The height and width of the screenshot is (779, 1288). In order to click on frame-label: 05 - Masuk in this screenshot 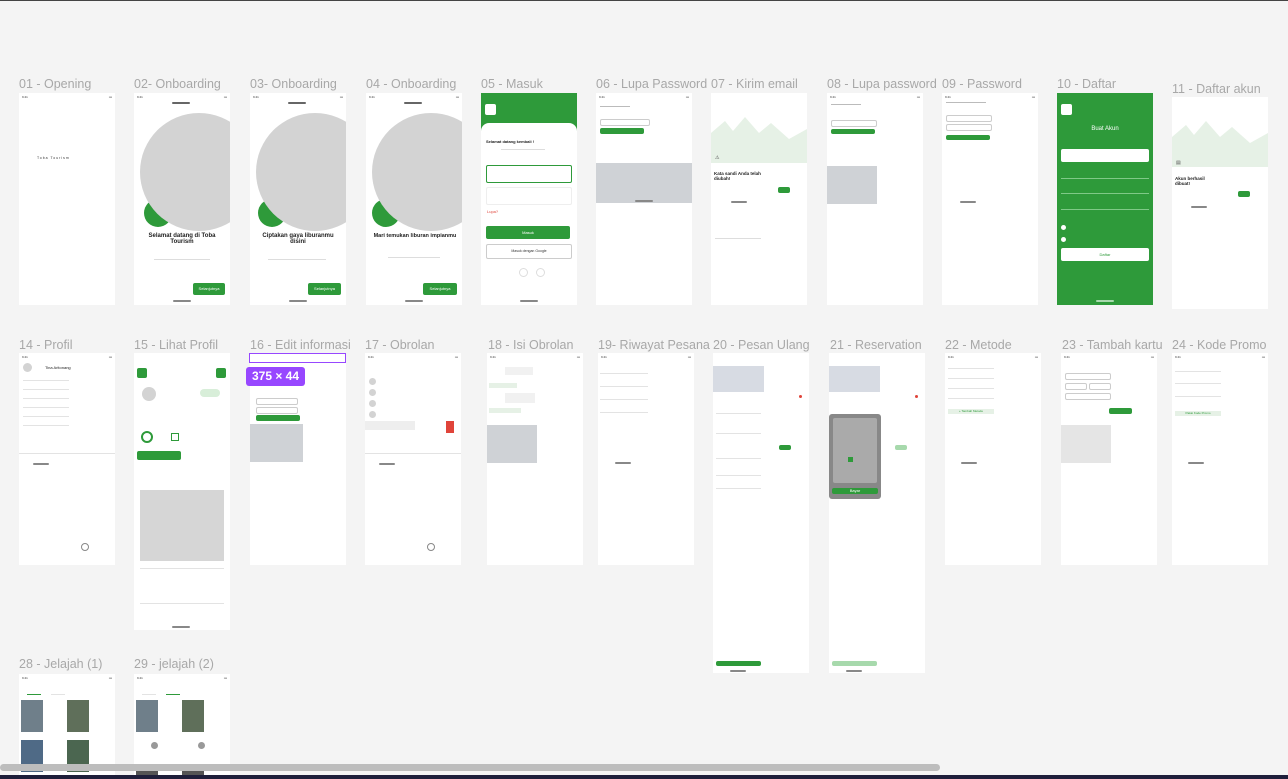, I will do `click(537, 84)`.